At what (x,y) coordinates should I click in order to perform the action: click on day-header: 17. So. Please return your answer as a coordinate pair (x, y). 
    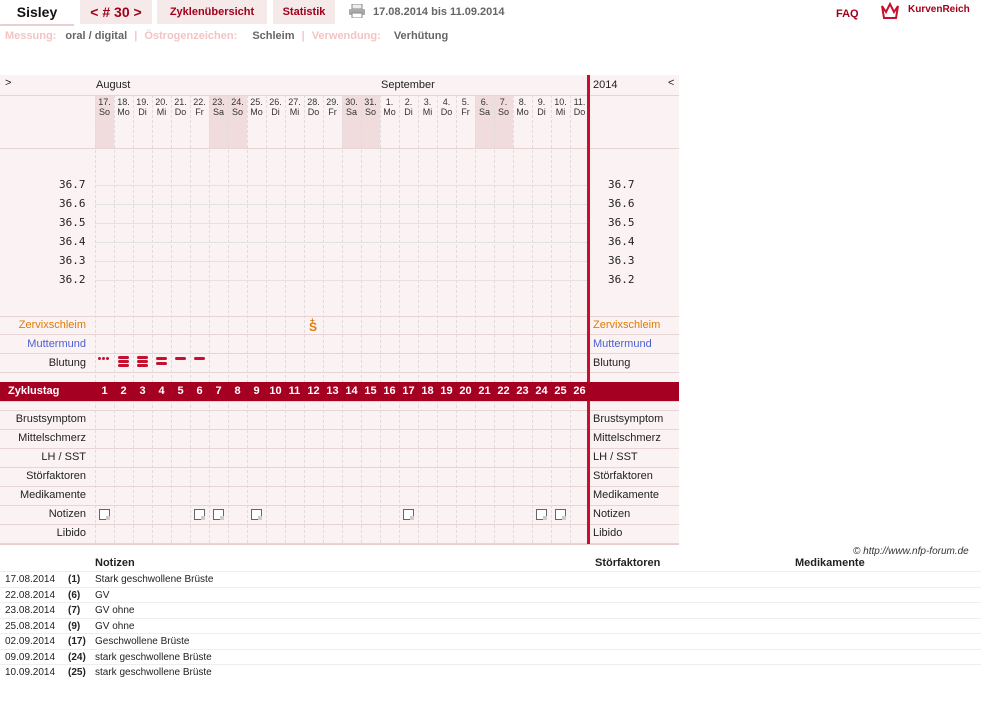
    Looking at the image, I should click on (104, 107).